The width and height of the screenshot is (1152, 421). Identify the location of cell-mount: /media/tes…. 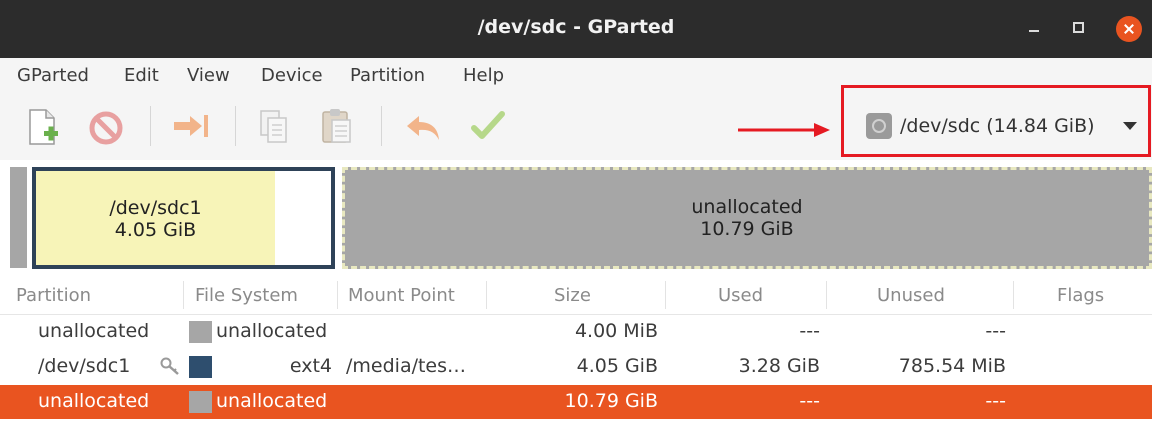
(406, 366).